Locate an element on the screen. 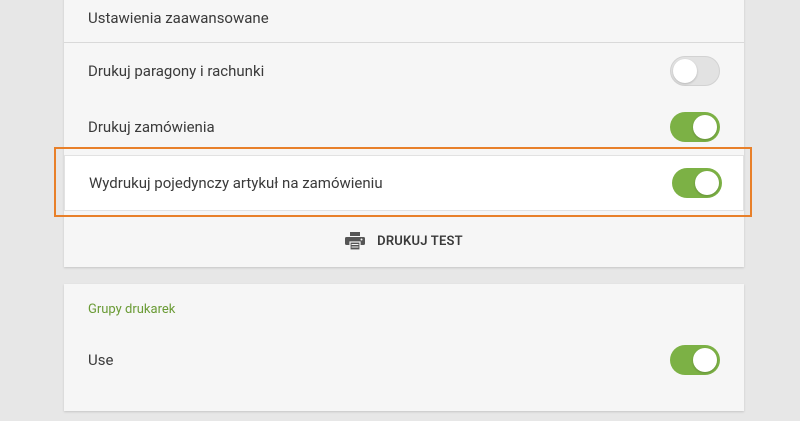  print-orders-toggle is located at coordinates (695, 127).